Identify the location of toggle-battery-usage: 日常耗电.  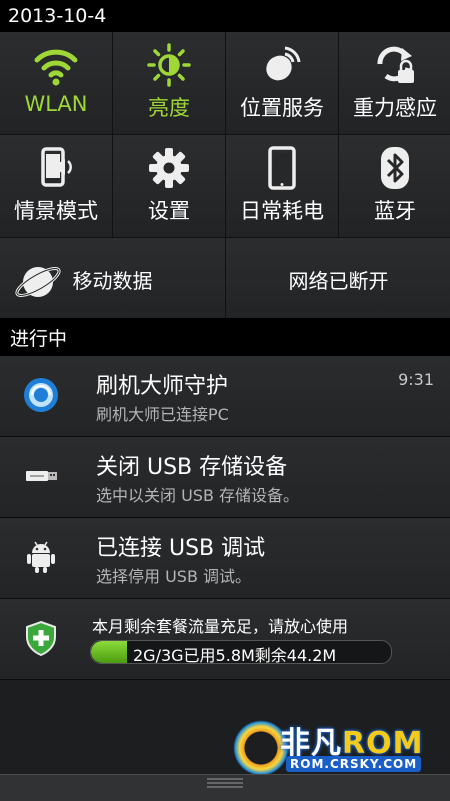
(282, 186).